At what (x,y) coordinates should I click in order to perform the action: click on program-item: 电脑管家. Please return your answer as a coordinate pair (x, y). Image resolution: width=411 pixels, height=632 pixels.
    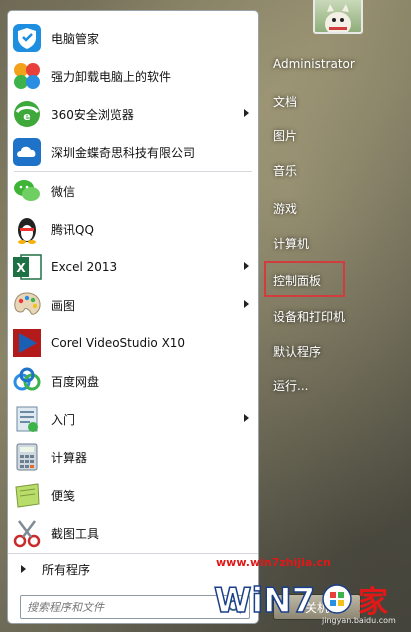
    Looking at the image, I should click on (133, 38).